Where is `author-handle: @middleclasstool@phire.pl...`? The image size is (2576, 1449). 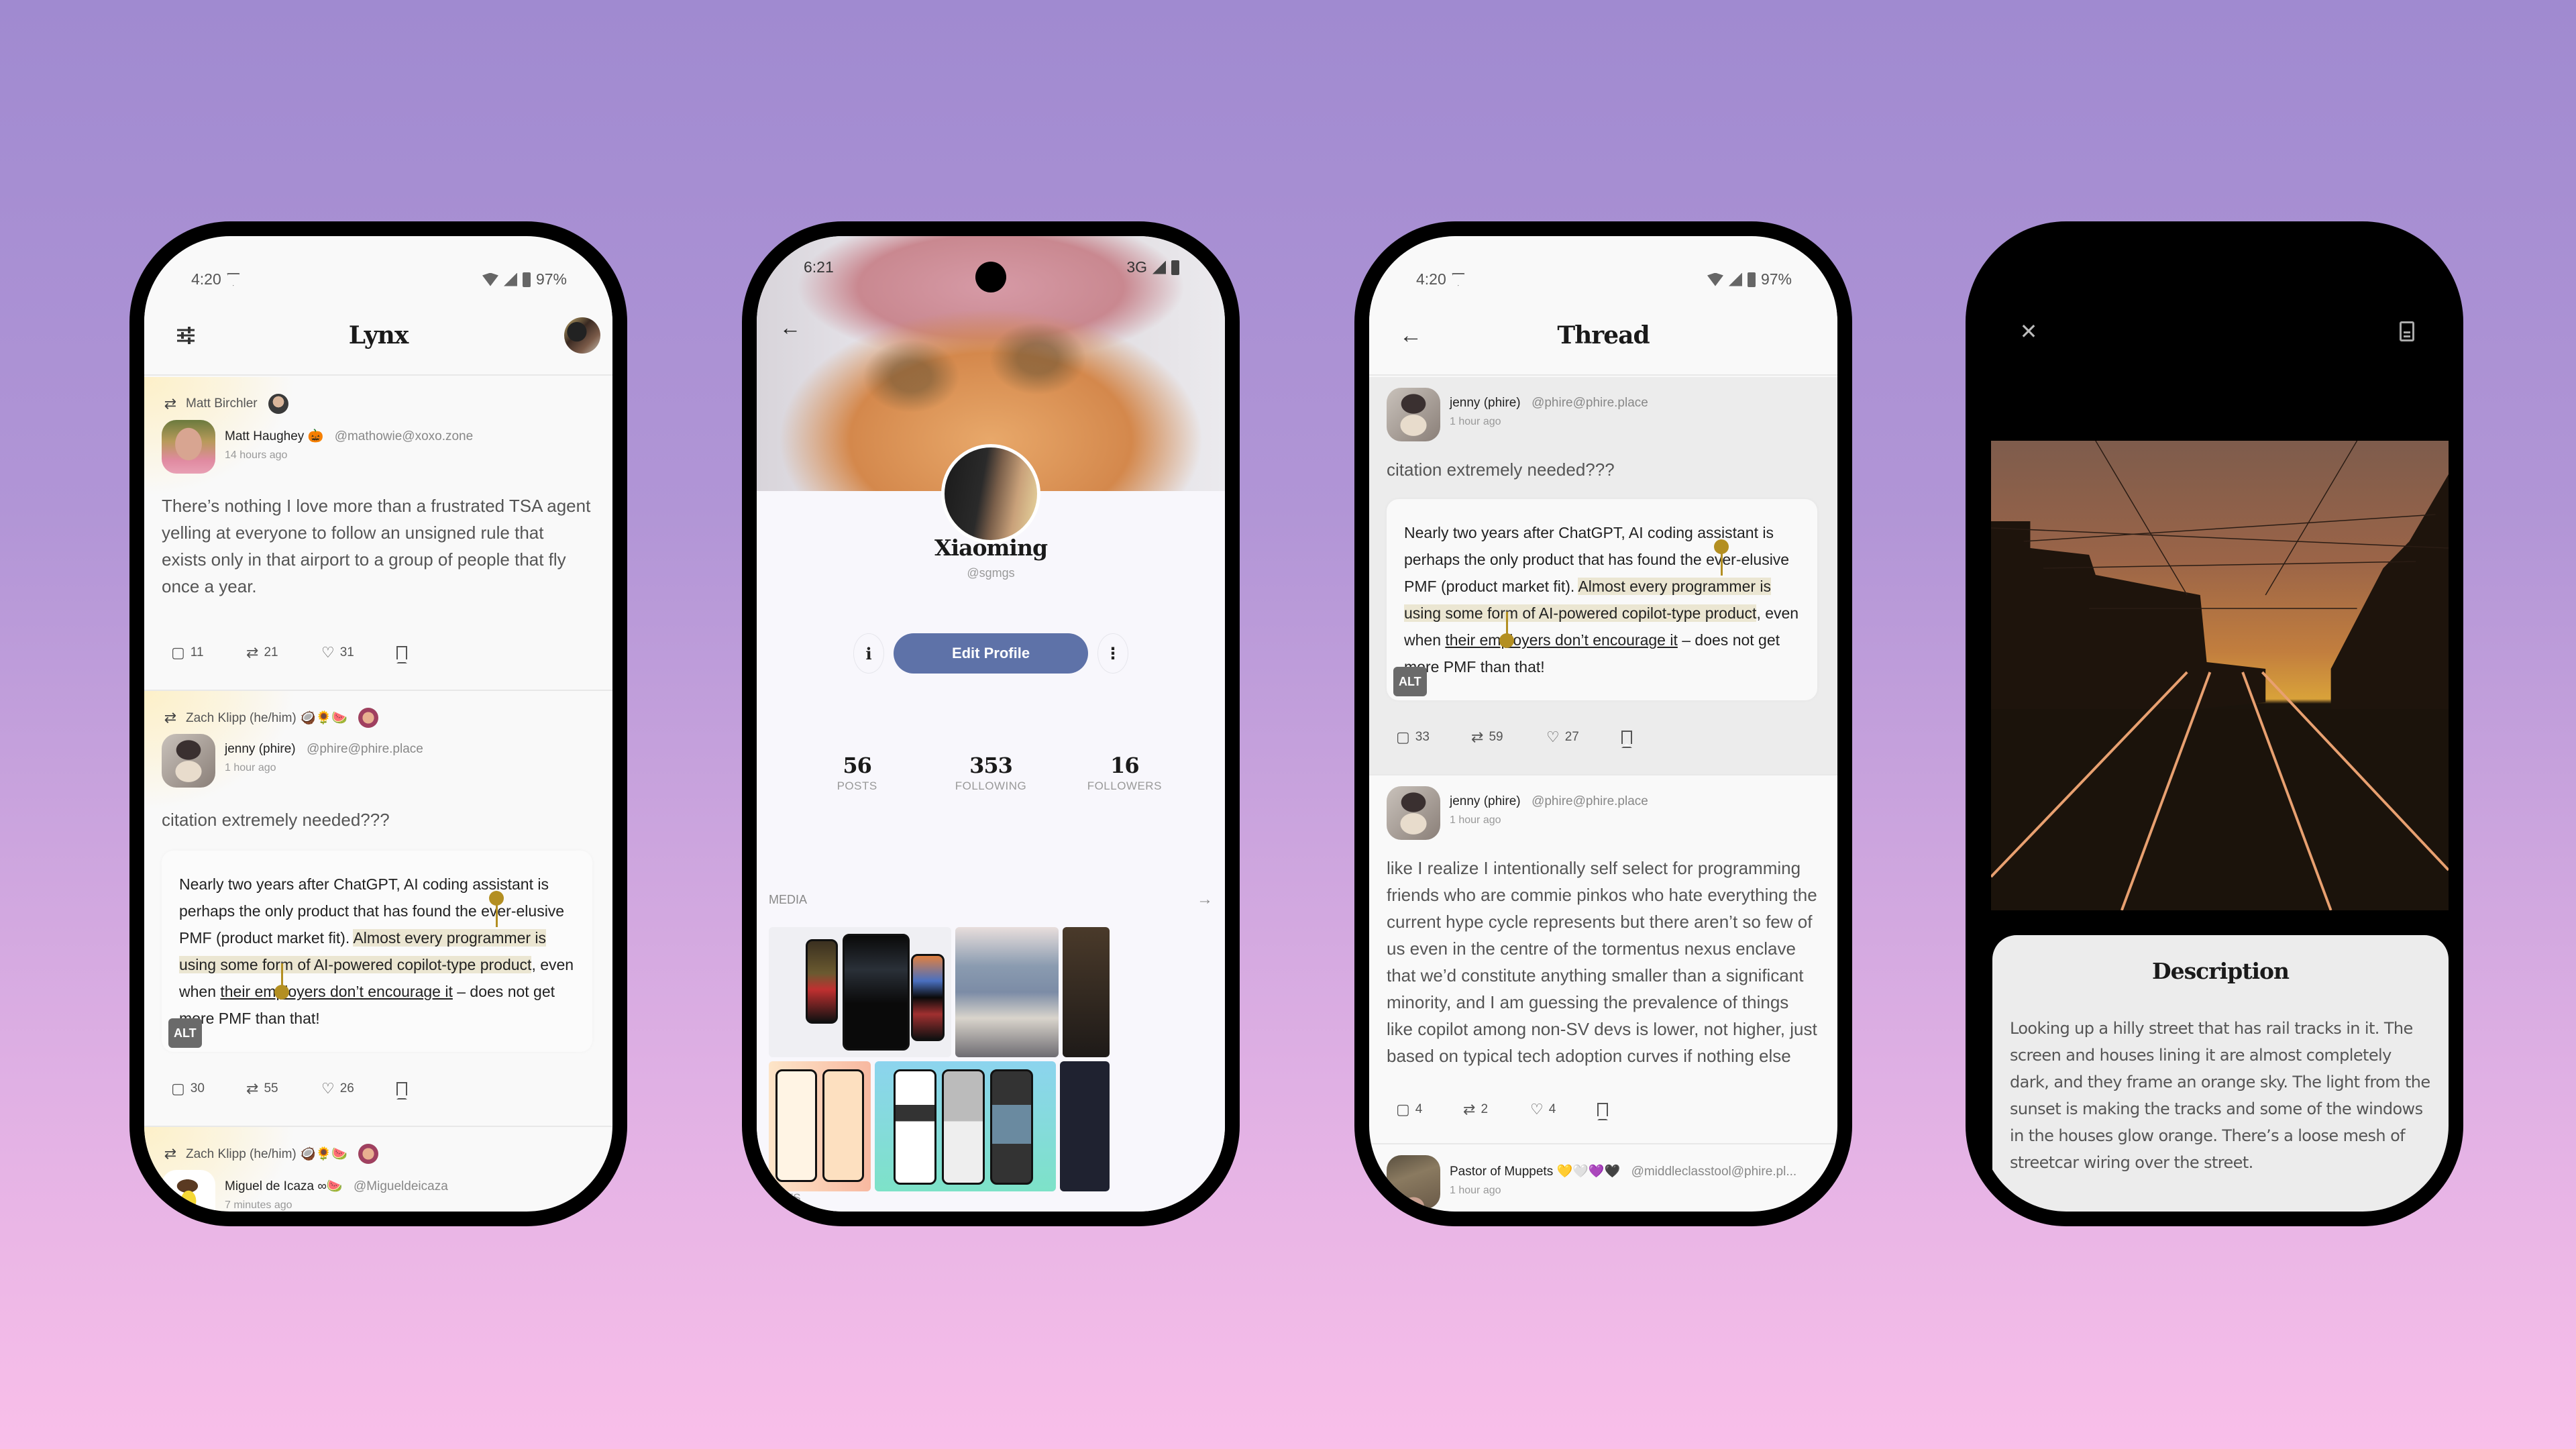
author-handle: @middleclasstool@phire.pl... is located at coordinates (1714, 1172).